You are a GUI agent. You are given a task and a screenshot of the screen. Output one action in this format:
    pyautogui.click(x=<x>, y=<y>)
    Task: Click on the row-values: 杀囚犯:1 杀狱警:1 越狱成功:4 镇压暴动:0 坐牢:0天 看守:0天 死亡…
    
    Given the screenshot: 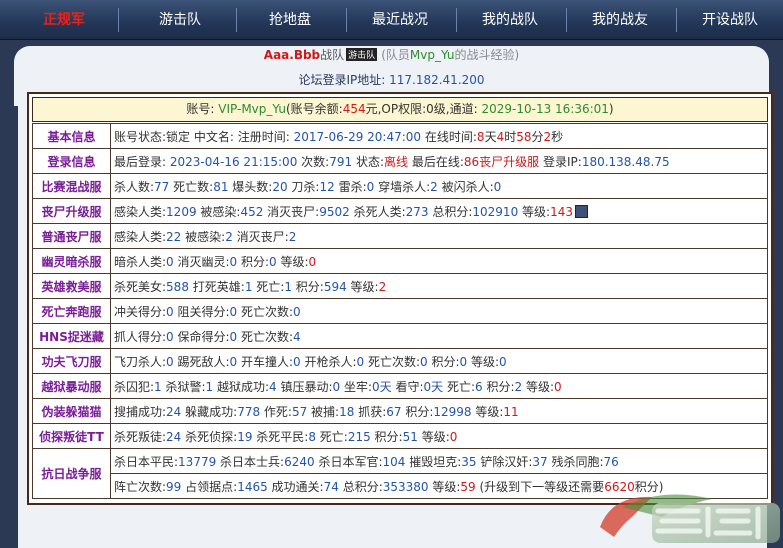 What is the action you would take?
    pyautogui.click(x=439, y=386)
    